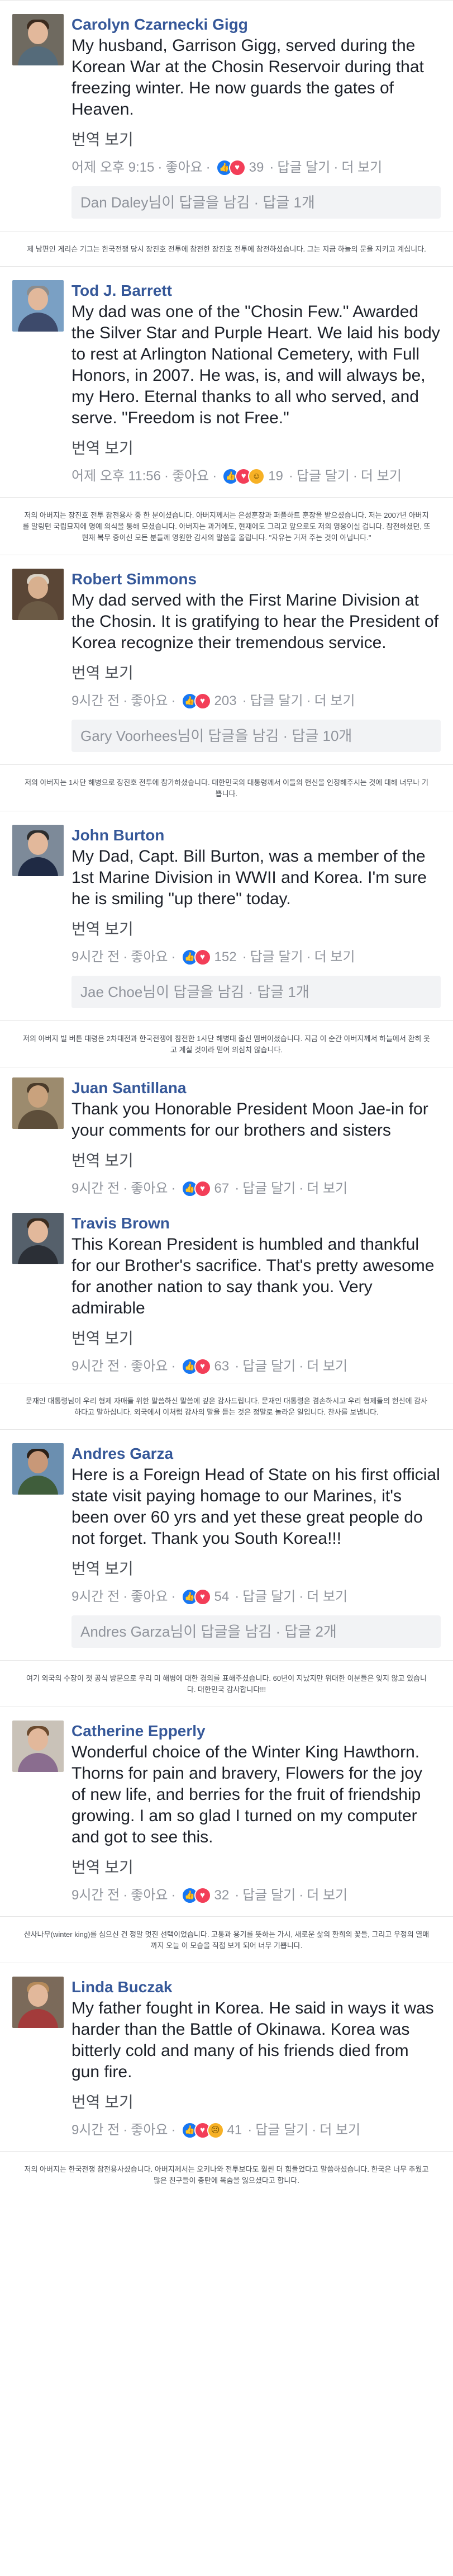 The height and width of the screenshot is (2576, 453). I want to click on reactions: 👍 ♥ ☹, so click(202, 2130).